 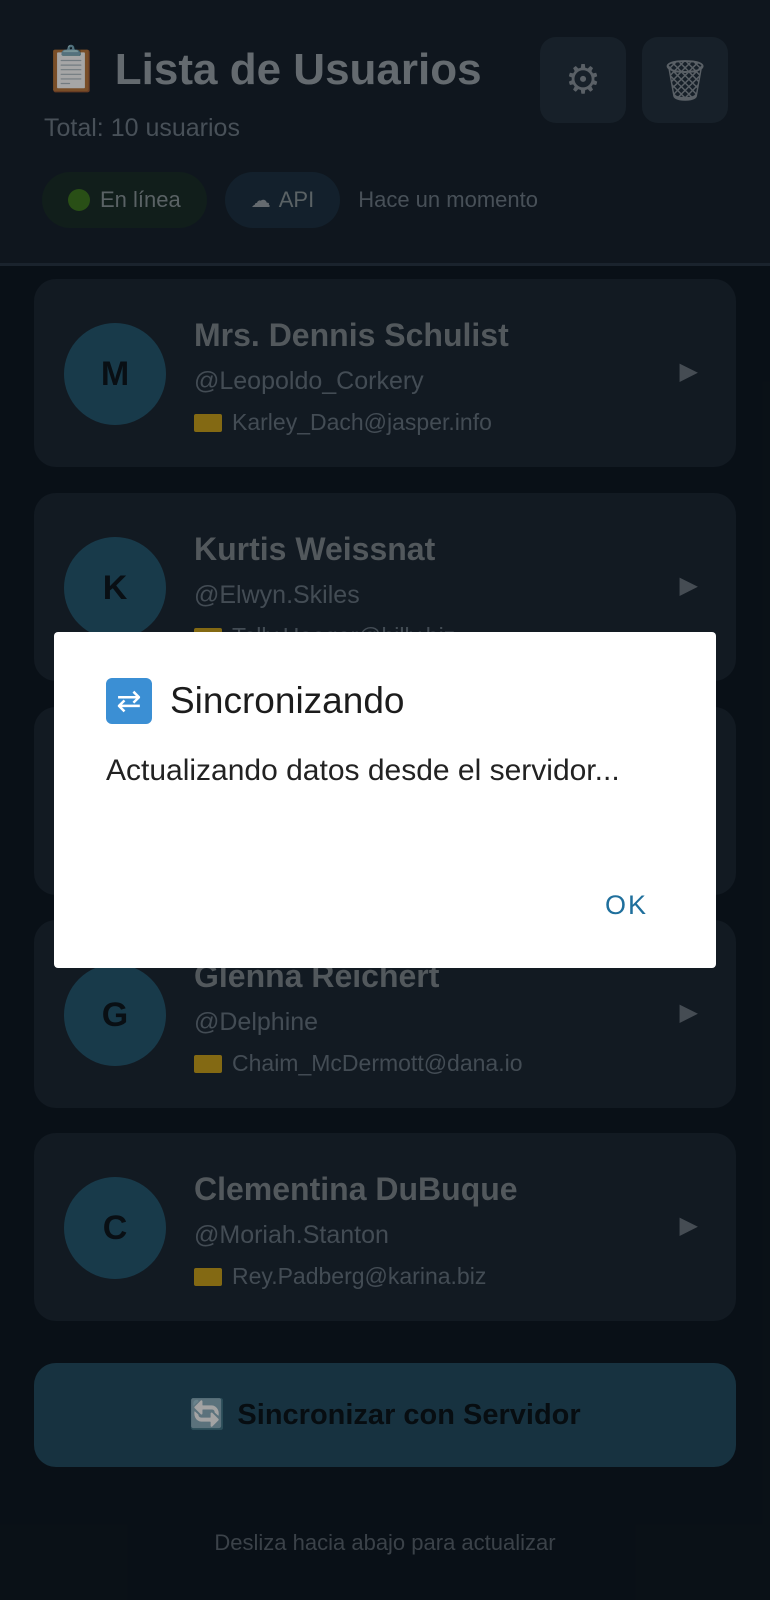 I want to click on dialog-title: Sincronizando, so click(x=287, y=700).